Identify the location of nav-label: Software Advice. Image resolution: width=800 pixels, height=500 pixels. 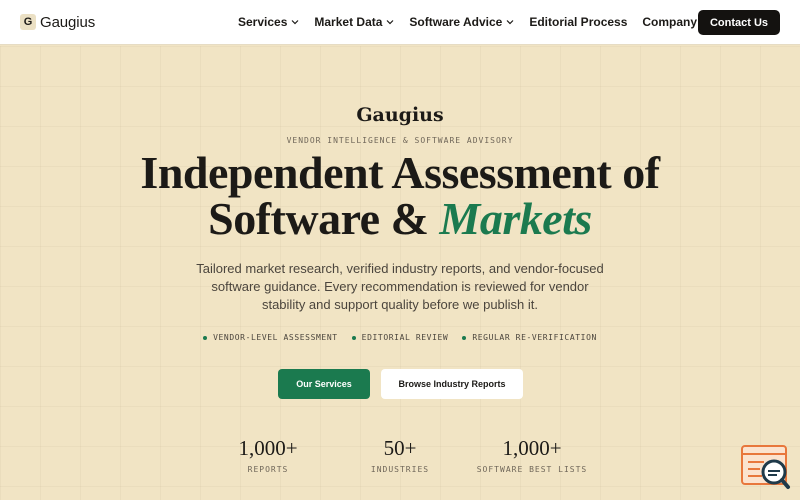
(456, 22).